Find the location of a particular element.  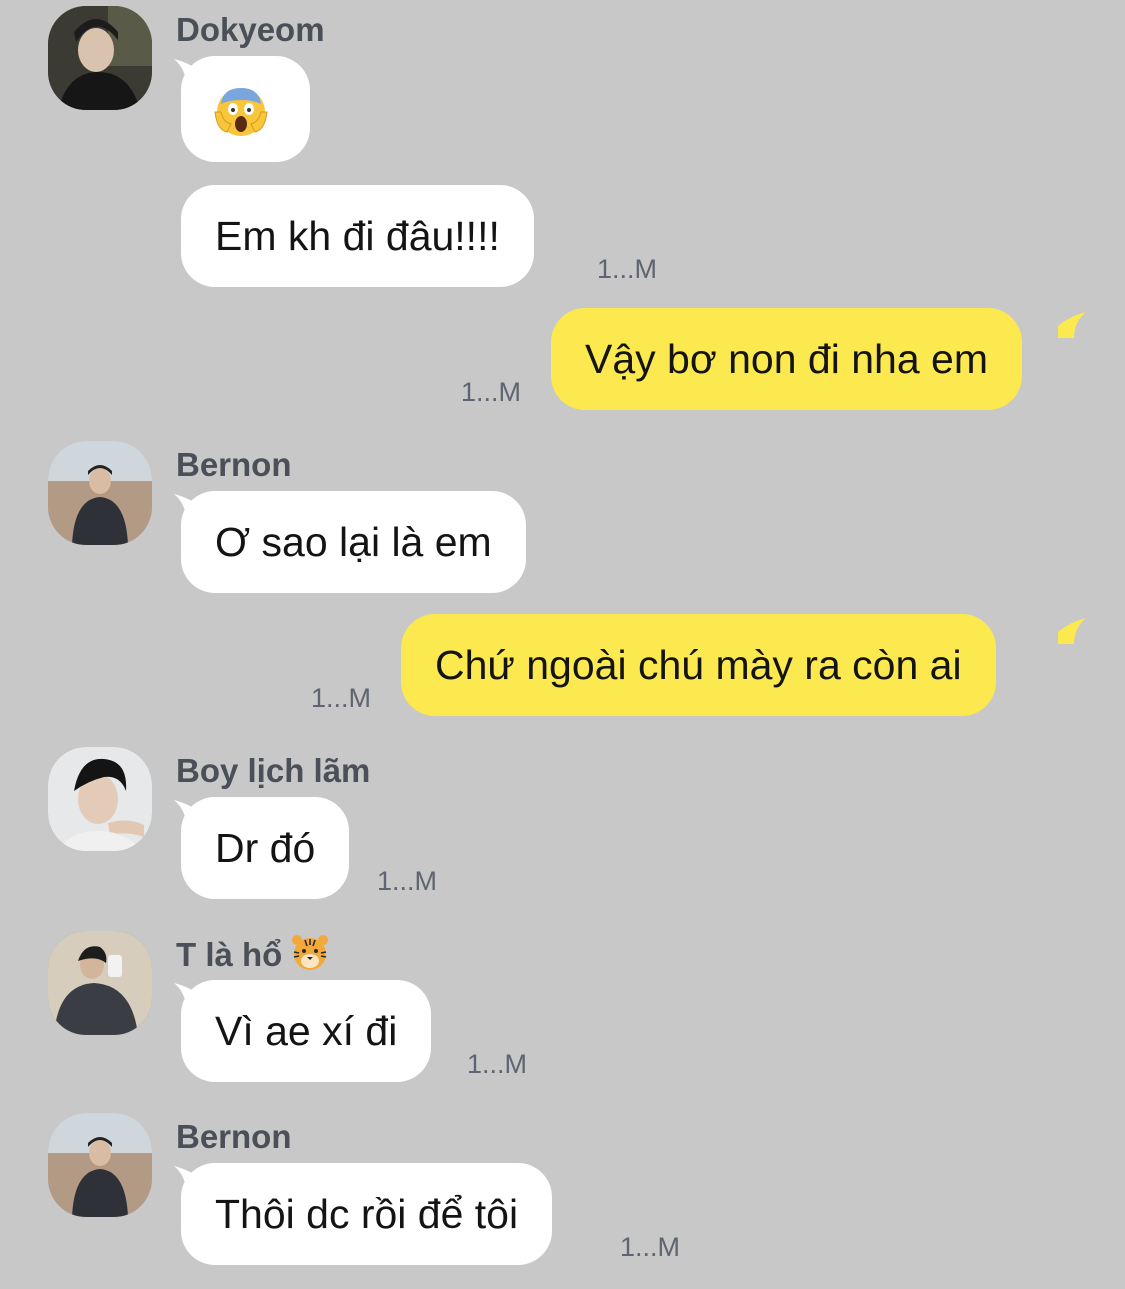

message-bubble: Thôi dc rồi để tôi is located at coordinates (367, 1214).